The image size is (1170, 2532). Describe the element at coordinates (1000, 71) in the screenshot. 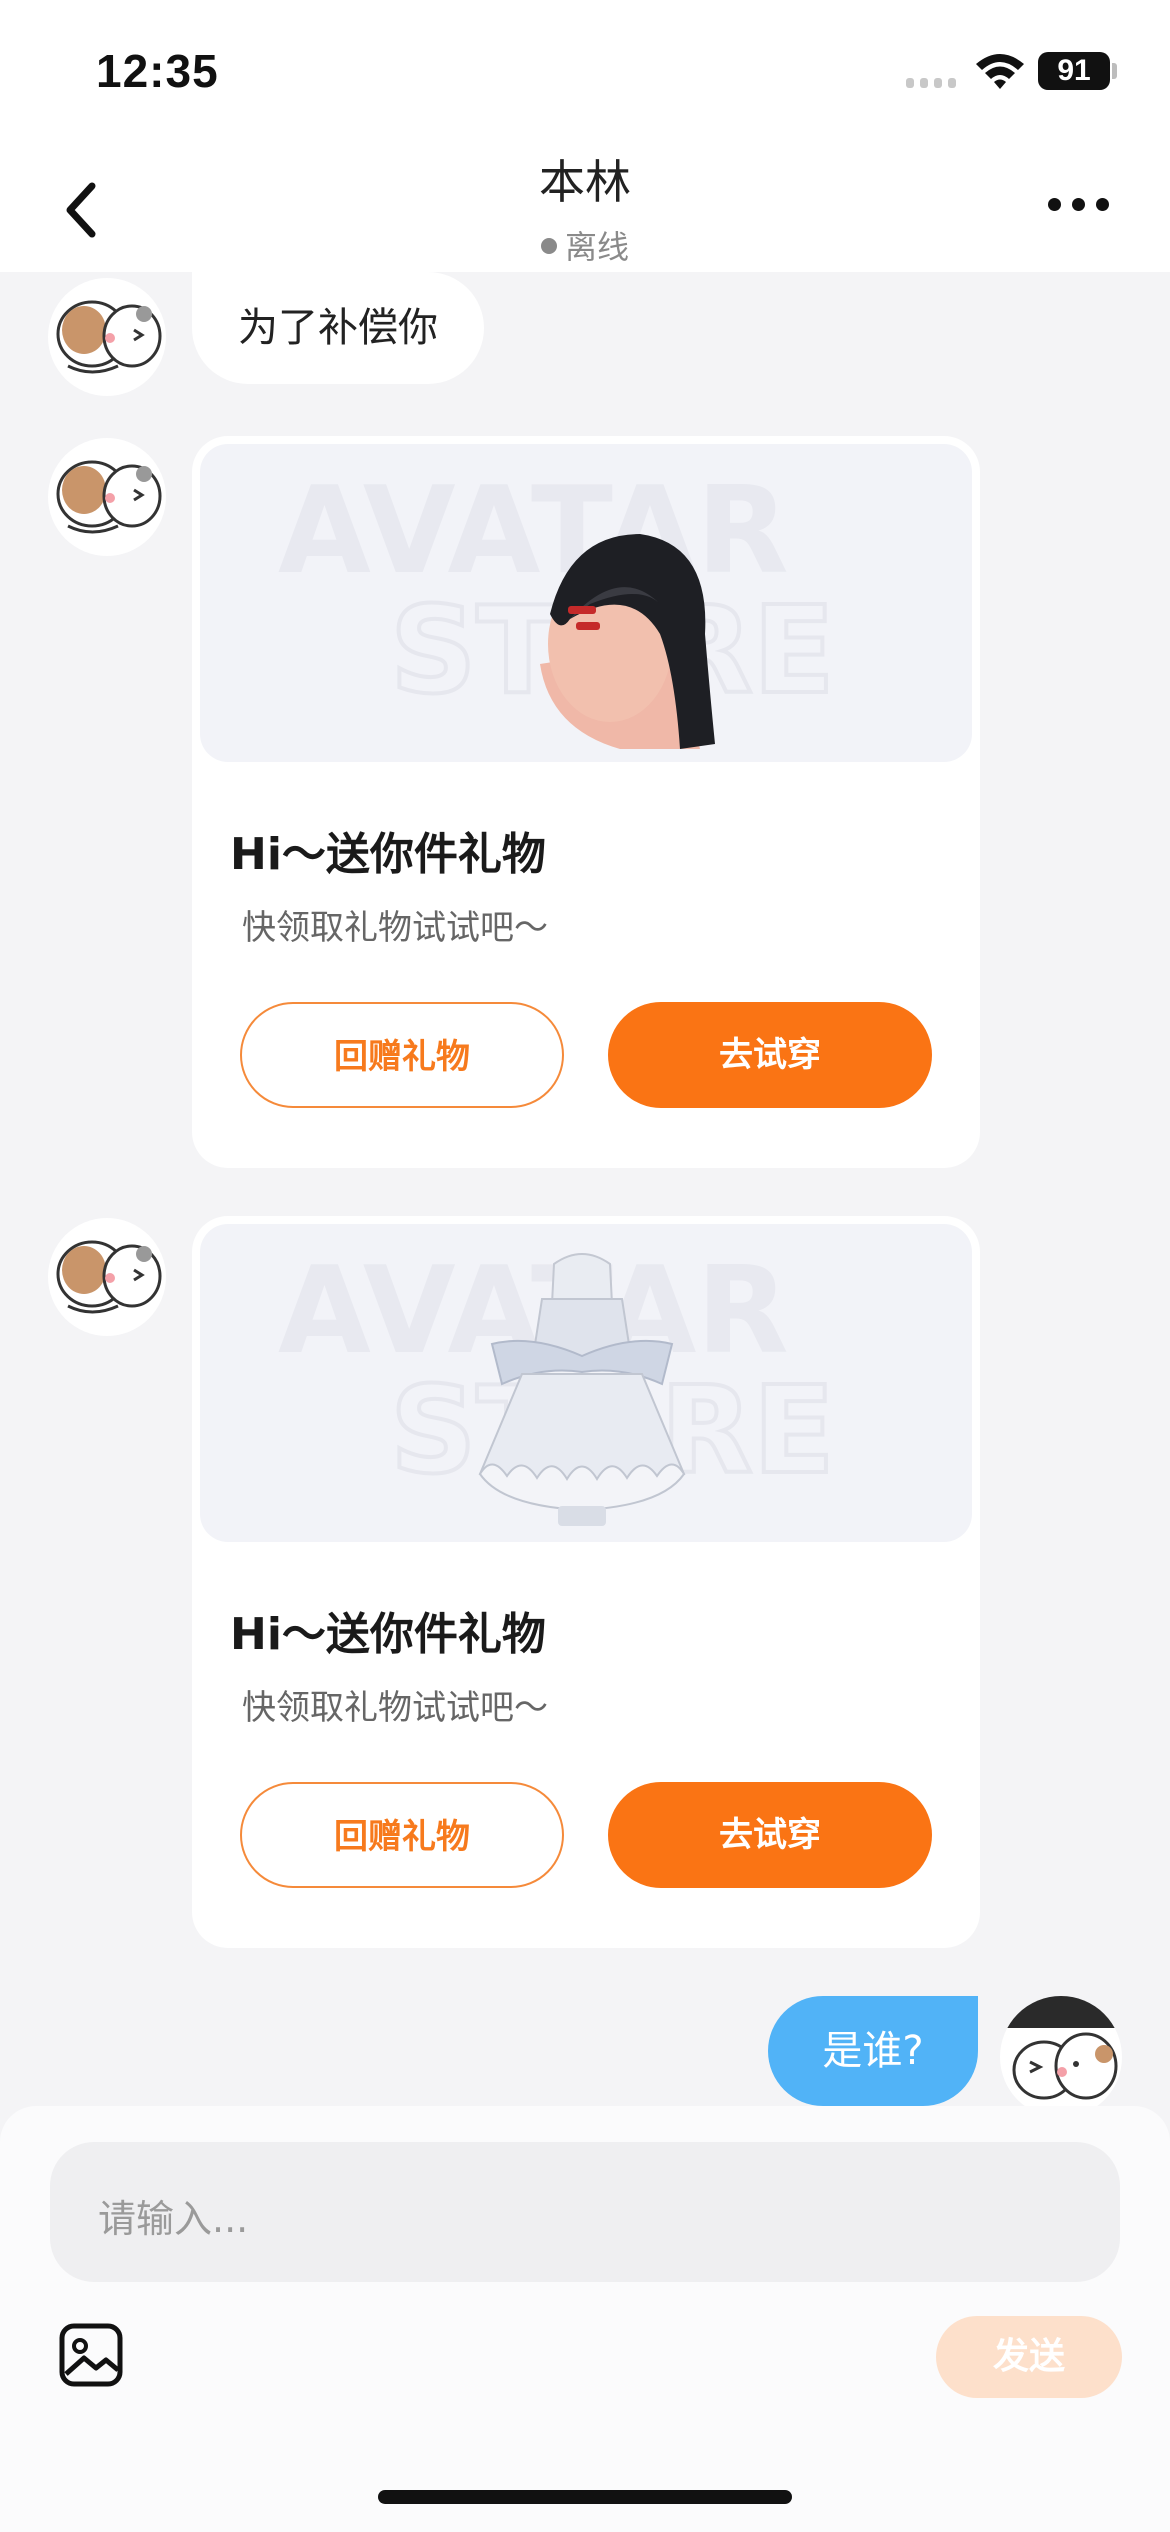

I see `wifi-icon` at that location.